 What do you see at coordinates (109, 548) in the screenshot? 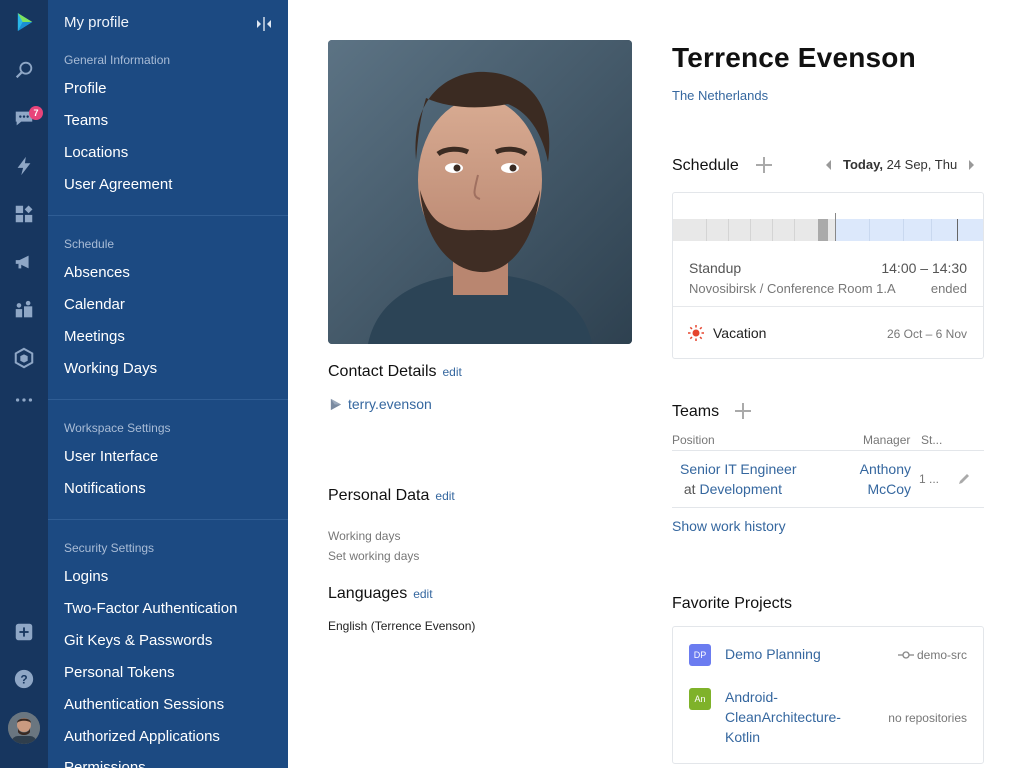
I see `section-security-settings: Security Settings` at bounding box center [109, 548].